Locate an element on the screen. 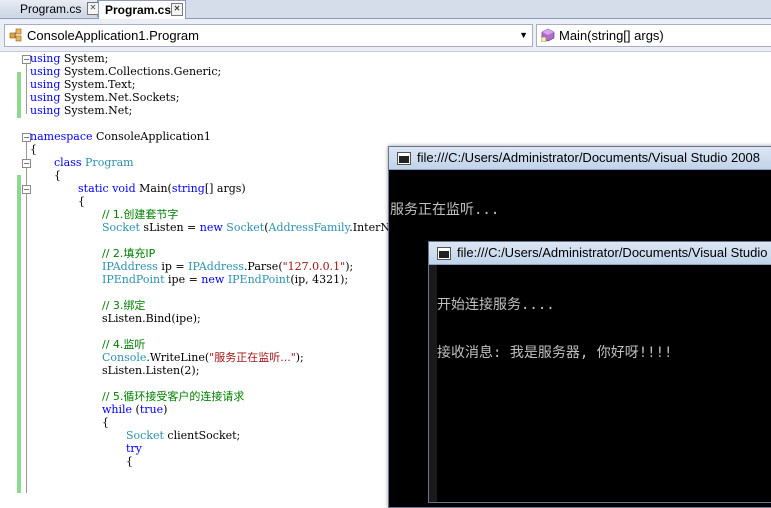 The width and height of the screenshot is (771, 508). code-comment: // 5.循环接受客户的连接请求 is located at coordinates (173, 396).